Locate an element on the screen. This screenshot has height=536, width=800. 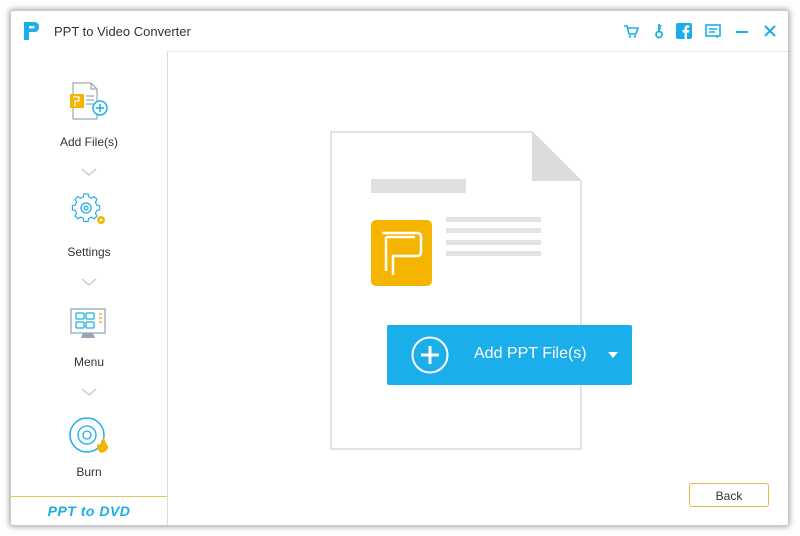
facebook-icon is located at coordinates (684, 31).